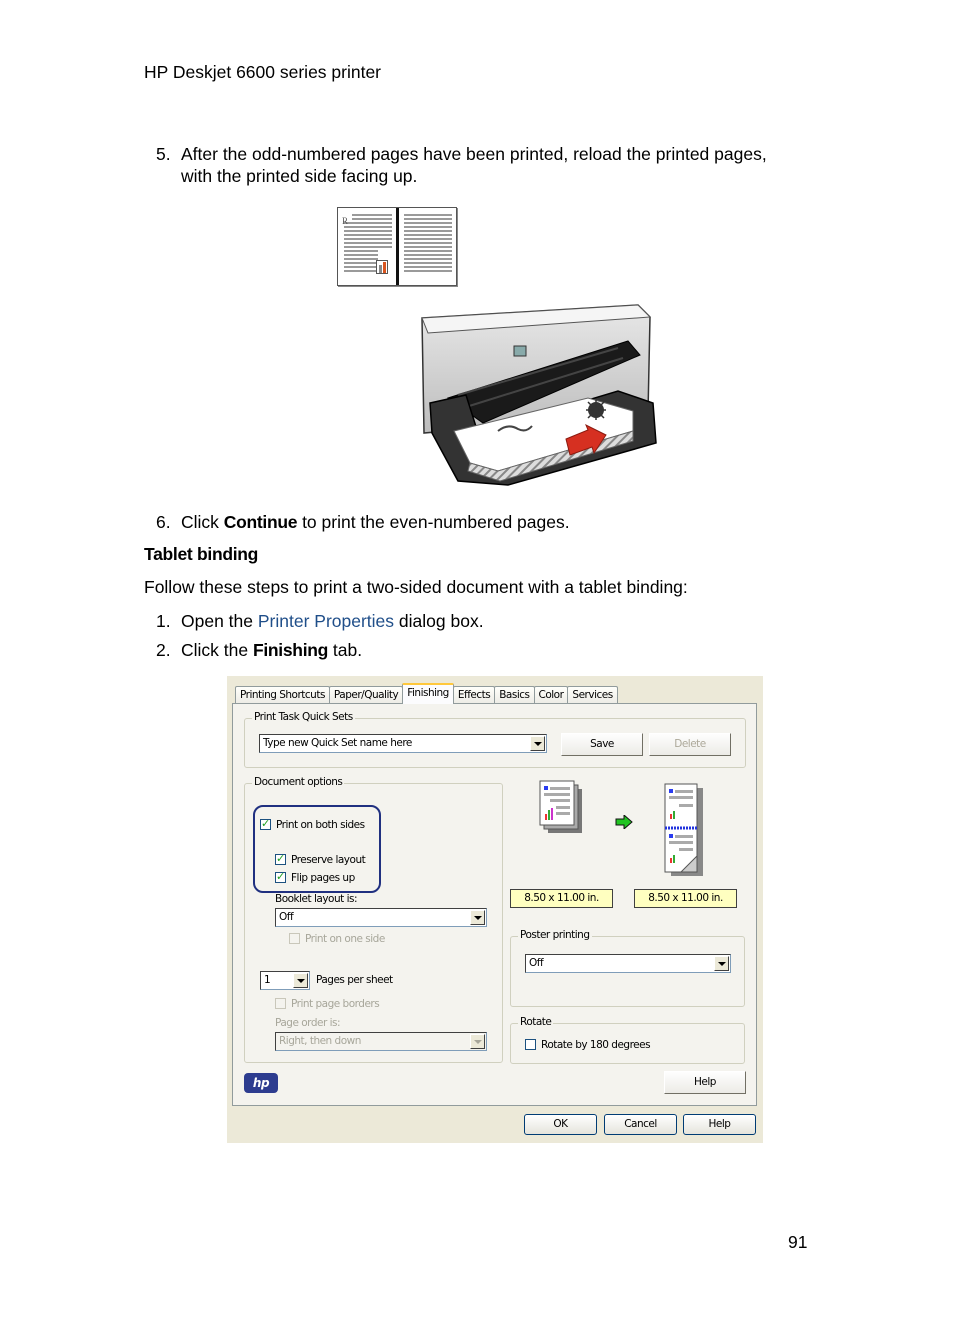 The width and height of the screenshot is (954, 1321). I want to click on booklet-layout-value: Off, so click(286, 917).